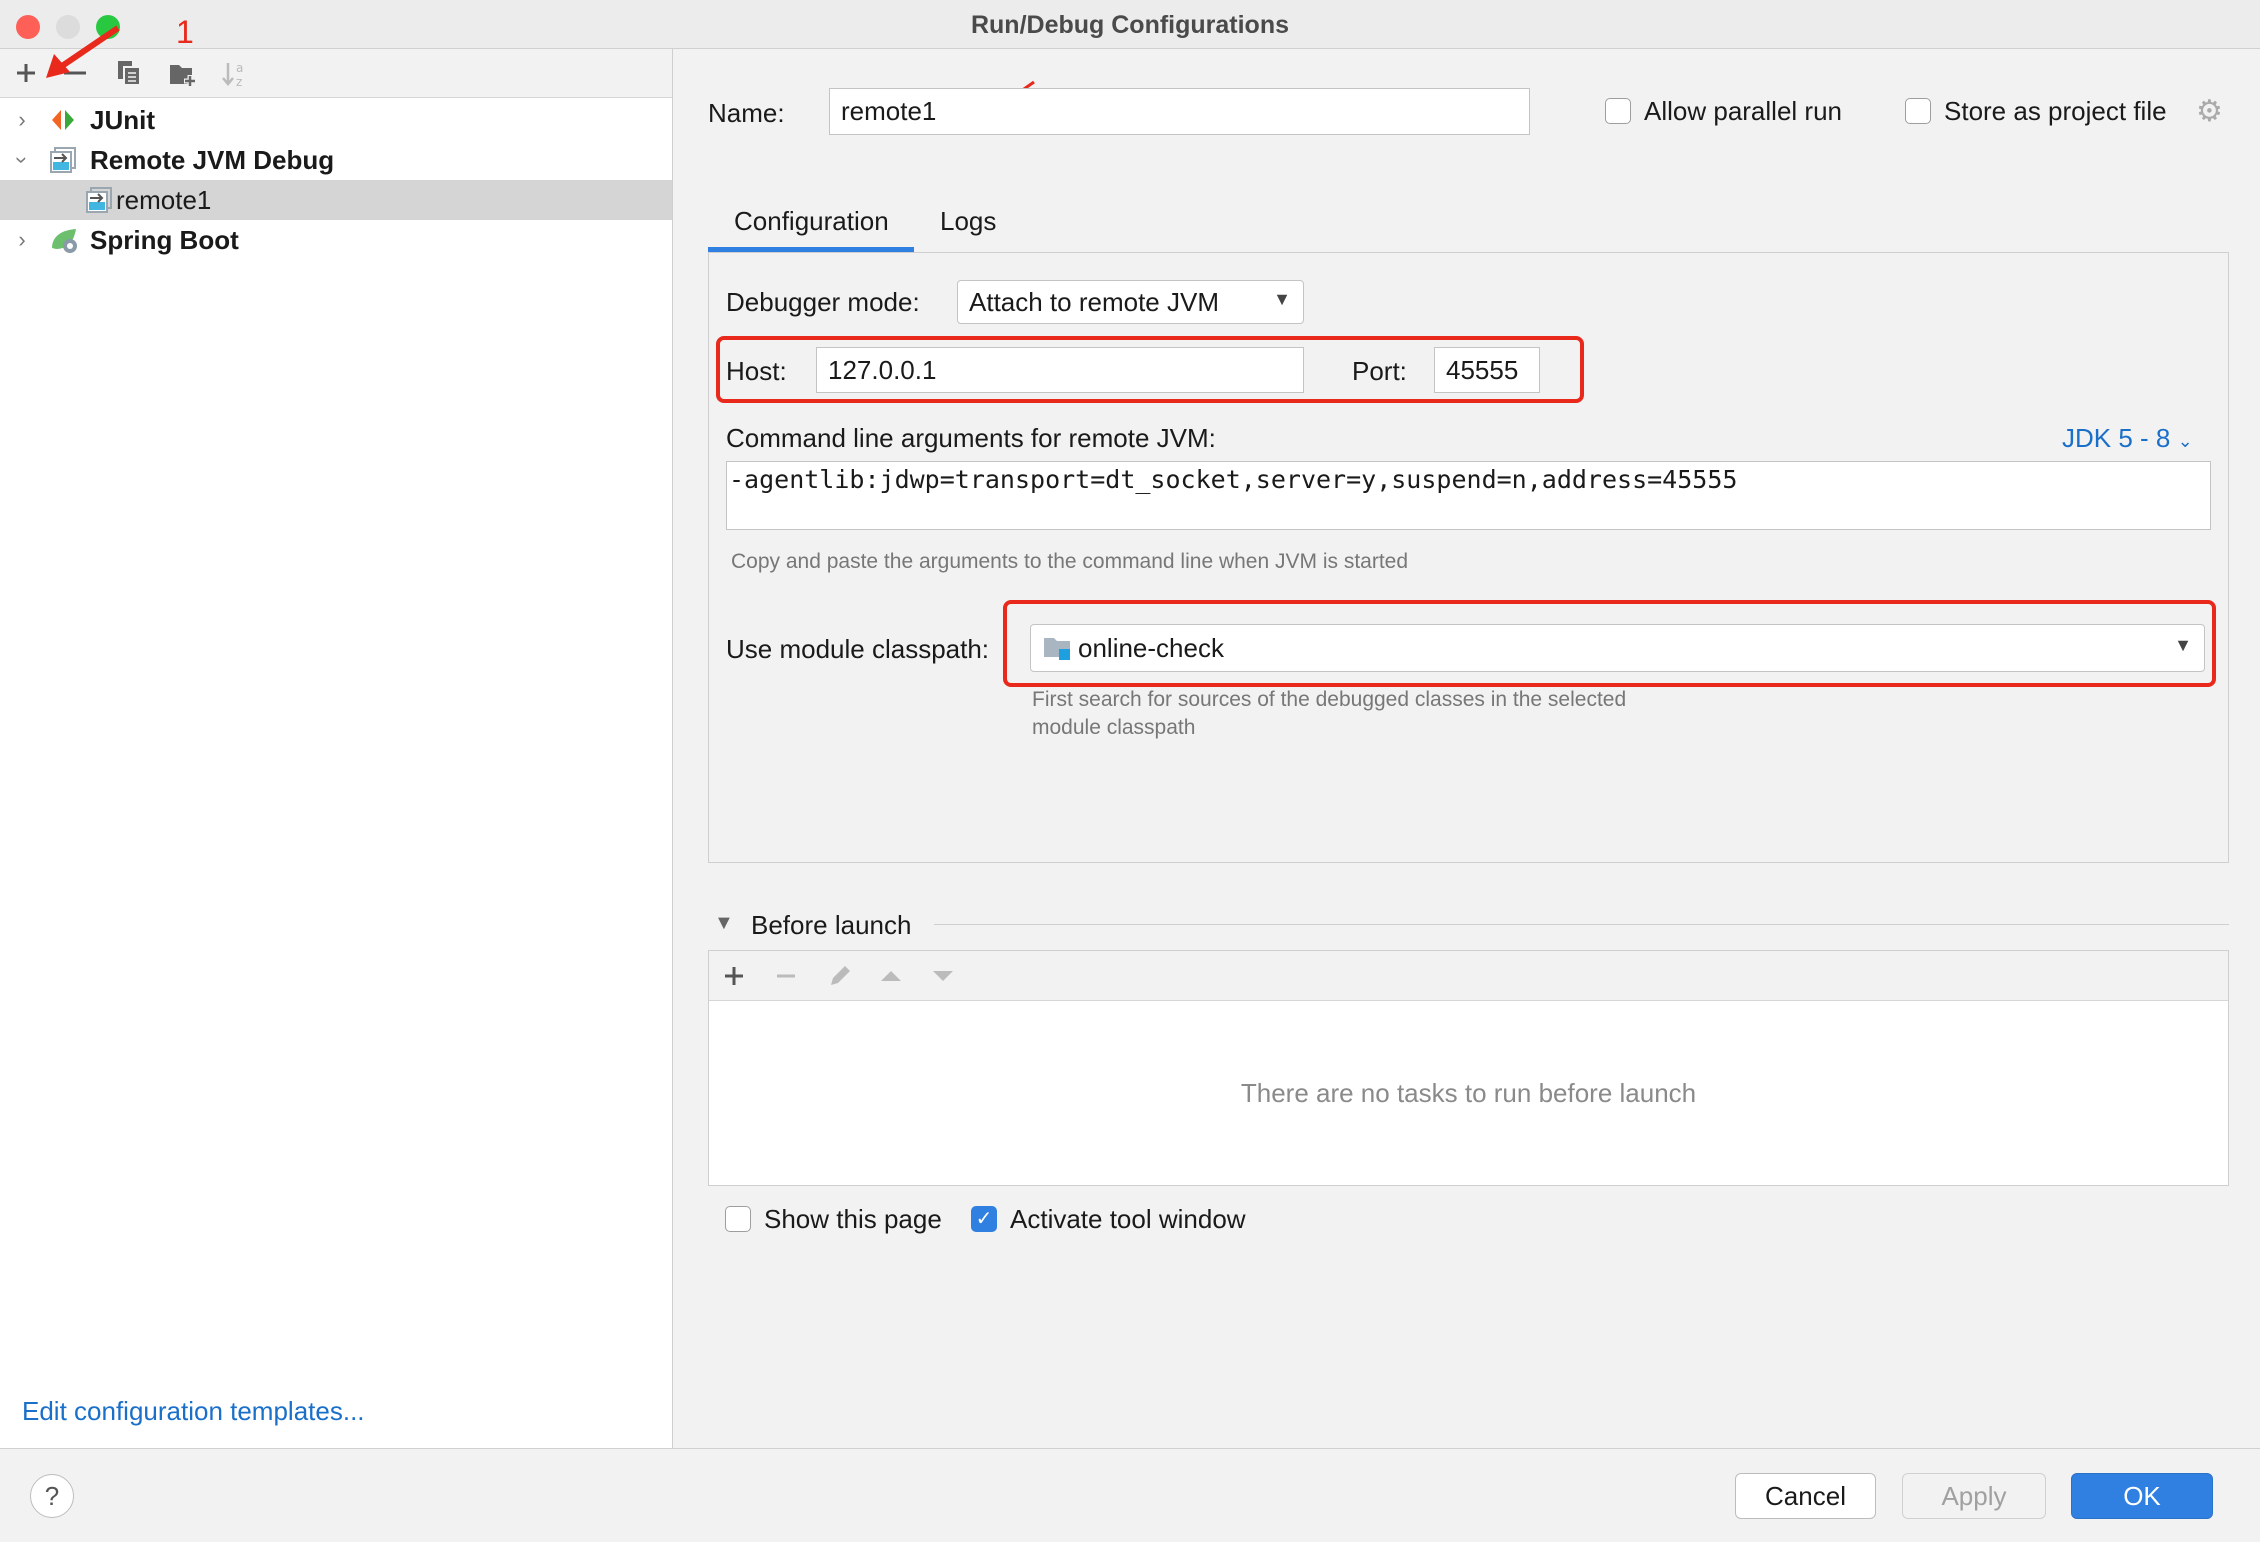 The width and height of the screenshot is (2260, 1542). Describe the element at coordinates (2142, 1496) in the screenshot. I see `ok-button: OK` at that location.